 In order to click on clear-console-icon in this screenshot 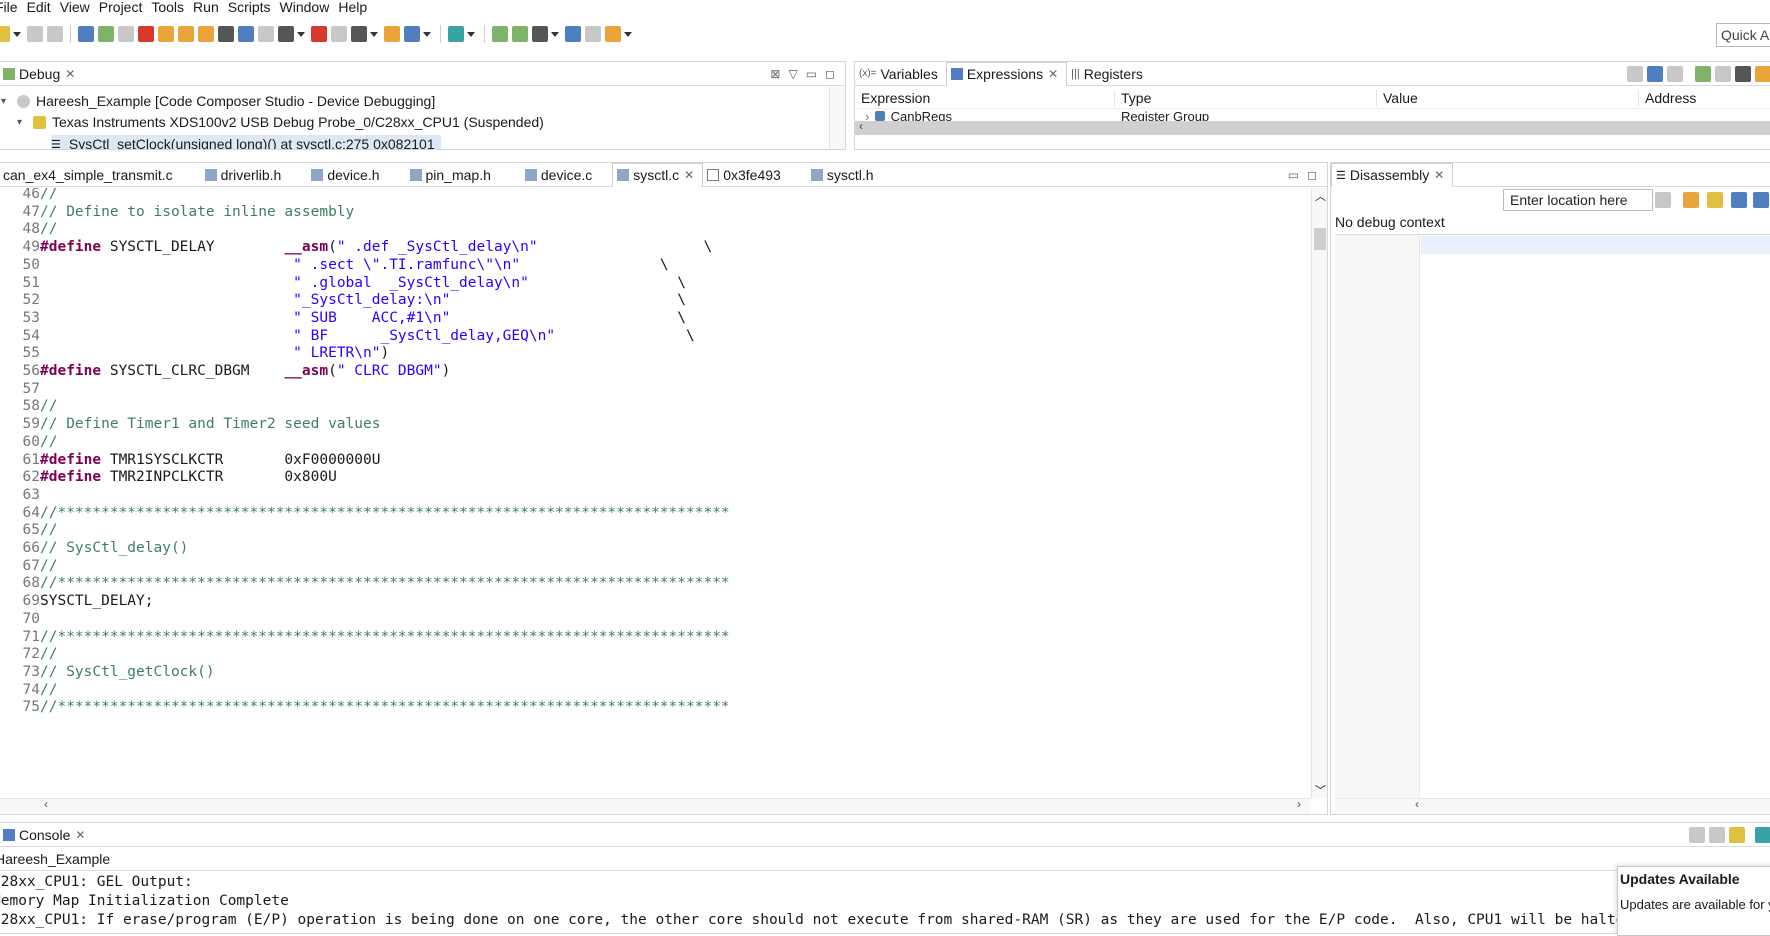, I will do `click(1697, 834)`.